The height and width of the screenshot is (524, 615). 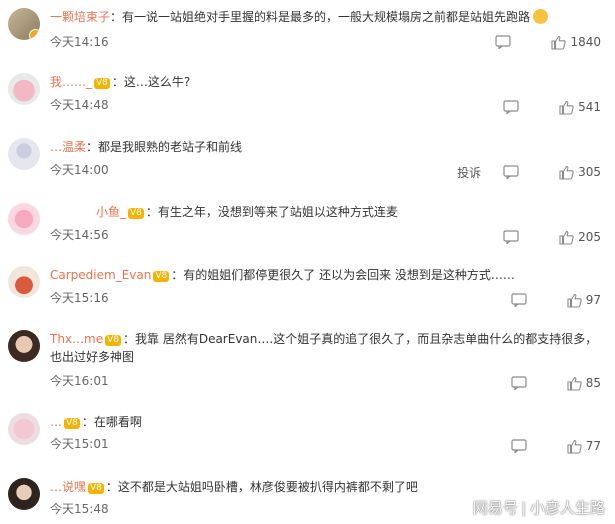 What do you see at coordinates (589, 237) in the screenshot?
I see `like-count: 205` at bounding box center [589, 237].